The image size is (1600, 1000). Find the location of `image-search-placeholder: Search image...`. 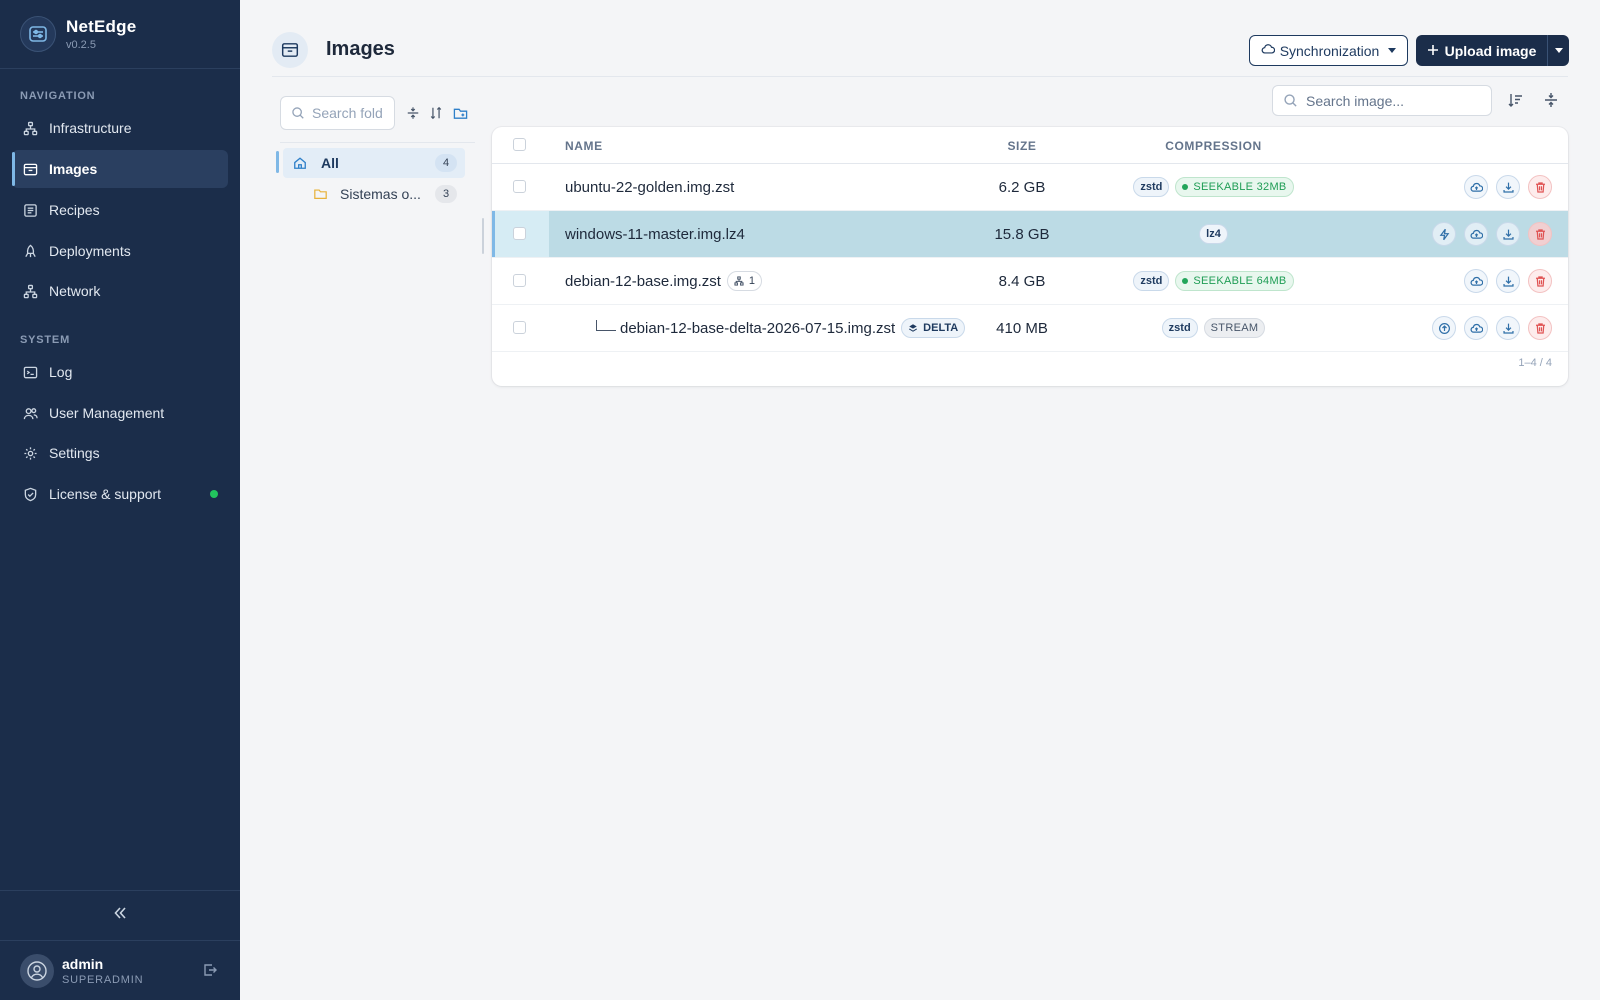

image-search-placeholder: Search image... is located at coordinates (1355, 100).